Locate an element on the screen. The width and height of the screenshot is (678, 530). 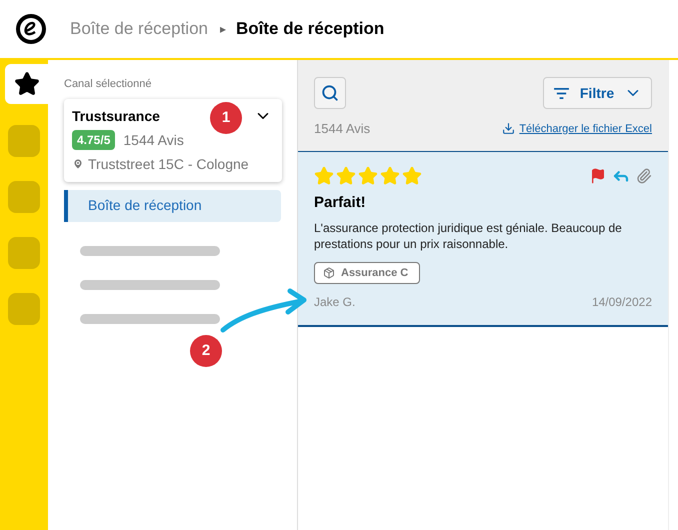
rail-tab is located at coordinates (26, 84).